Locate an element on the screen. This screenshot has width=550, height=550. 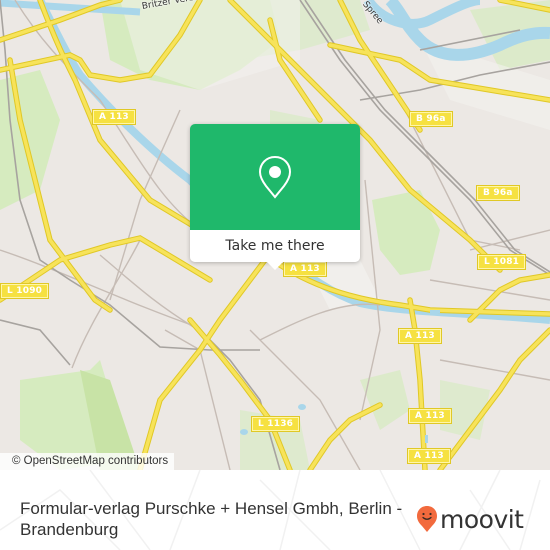
moovit-logo: moovit is located at coordinates (470, 519).